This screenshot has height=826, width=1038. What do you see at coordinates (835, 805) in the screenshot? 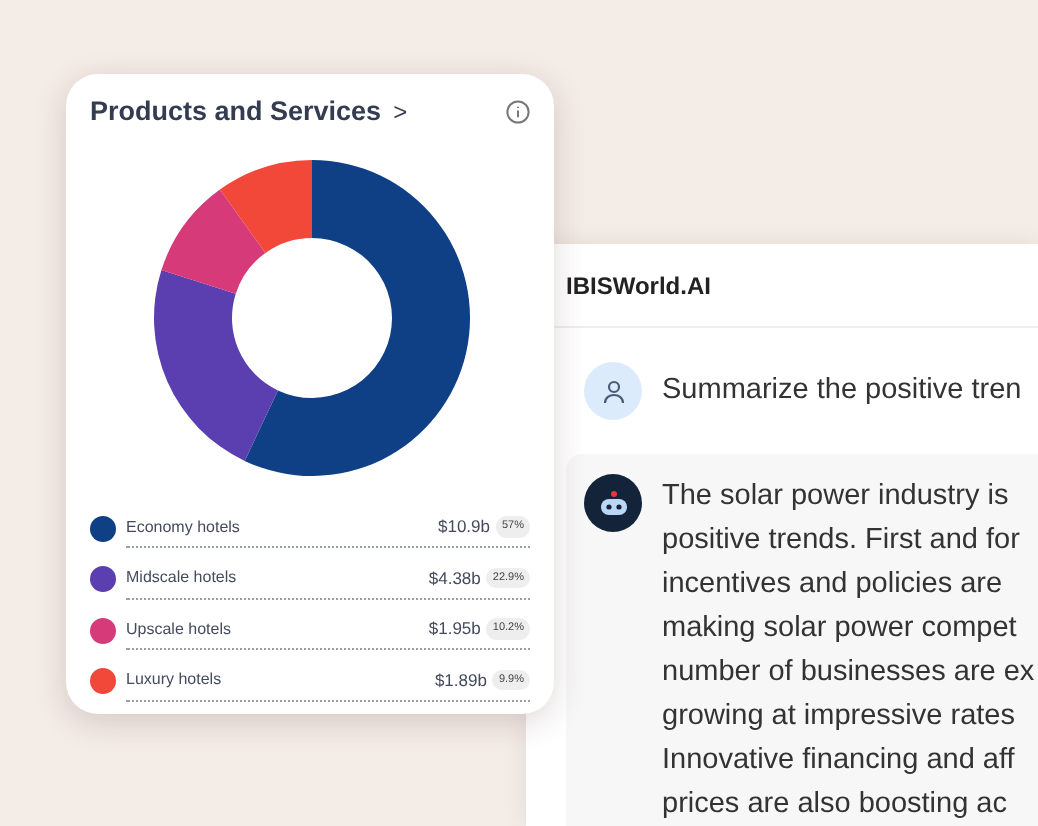
I see `bot-message-line: prices are also boosting ac` at bounding box center [835, 805].